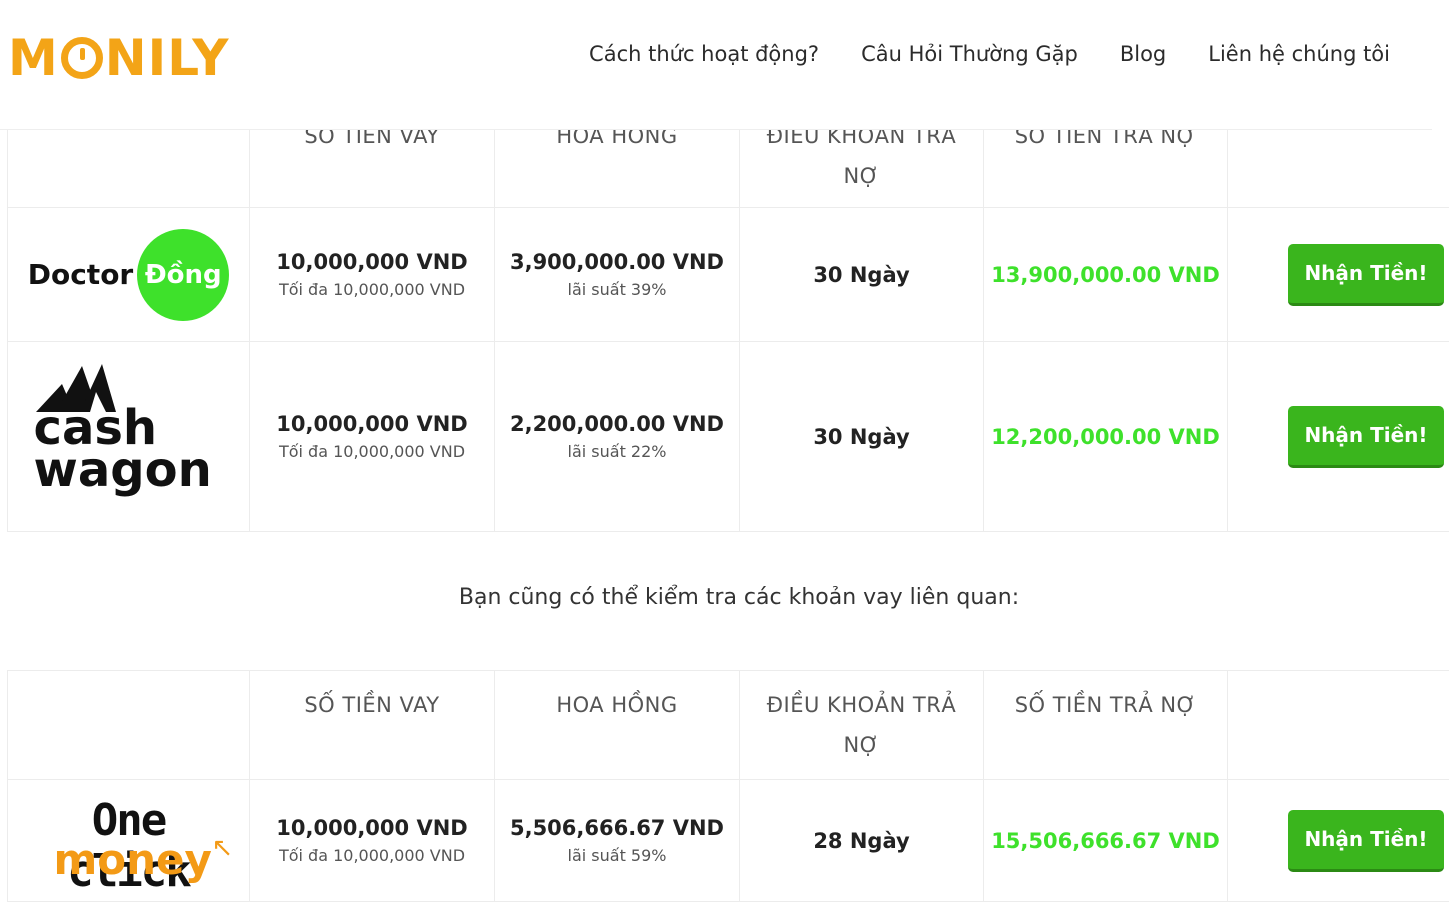  What do you see at coordinates (1105, 274) in the screenshot?
I see `repayment-total: 13,900,000.00 VND` at bounding box center [1105, 274].